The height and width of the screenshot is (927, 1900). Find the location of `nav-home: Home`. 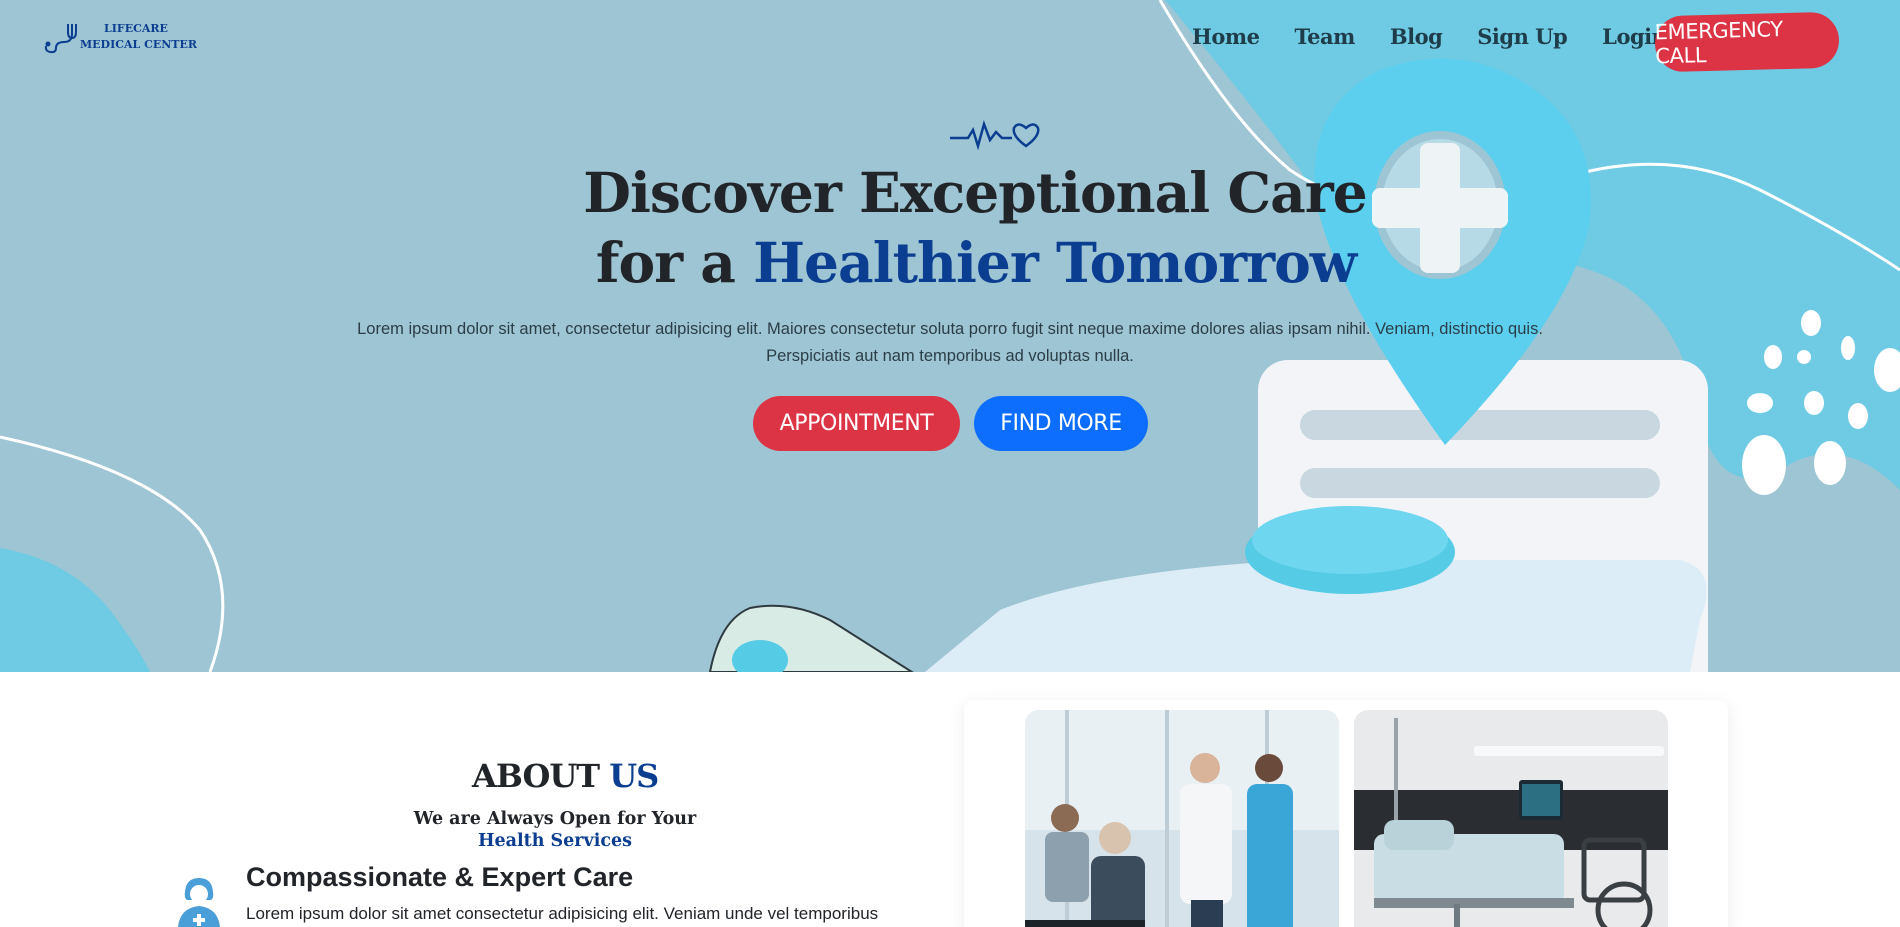

nav-home: Home is located at coordinates (1226, 36).